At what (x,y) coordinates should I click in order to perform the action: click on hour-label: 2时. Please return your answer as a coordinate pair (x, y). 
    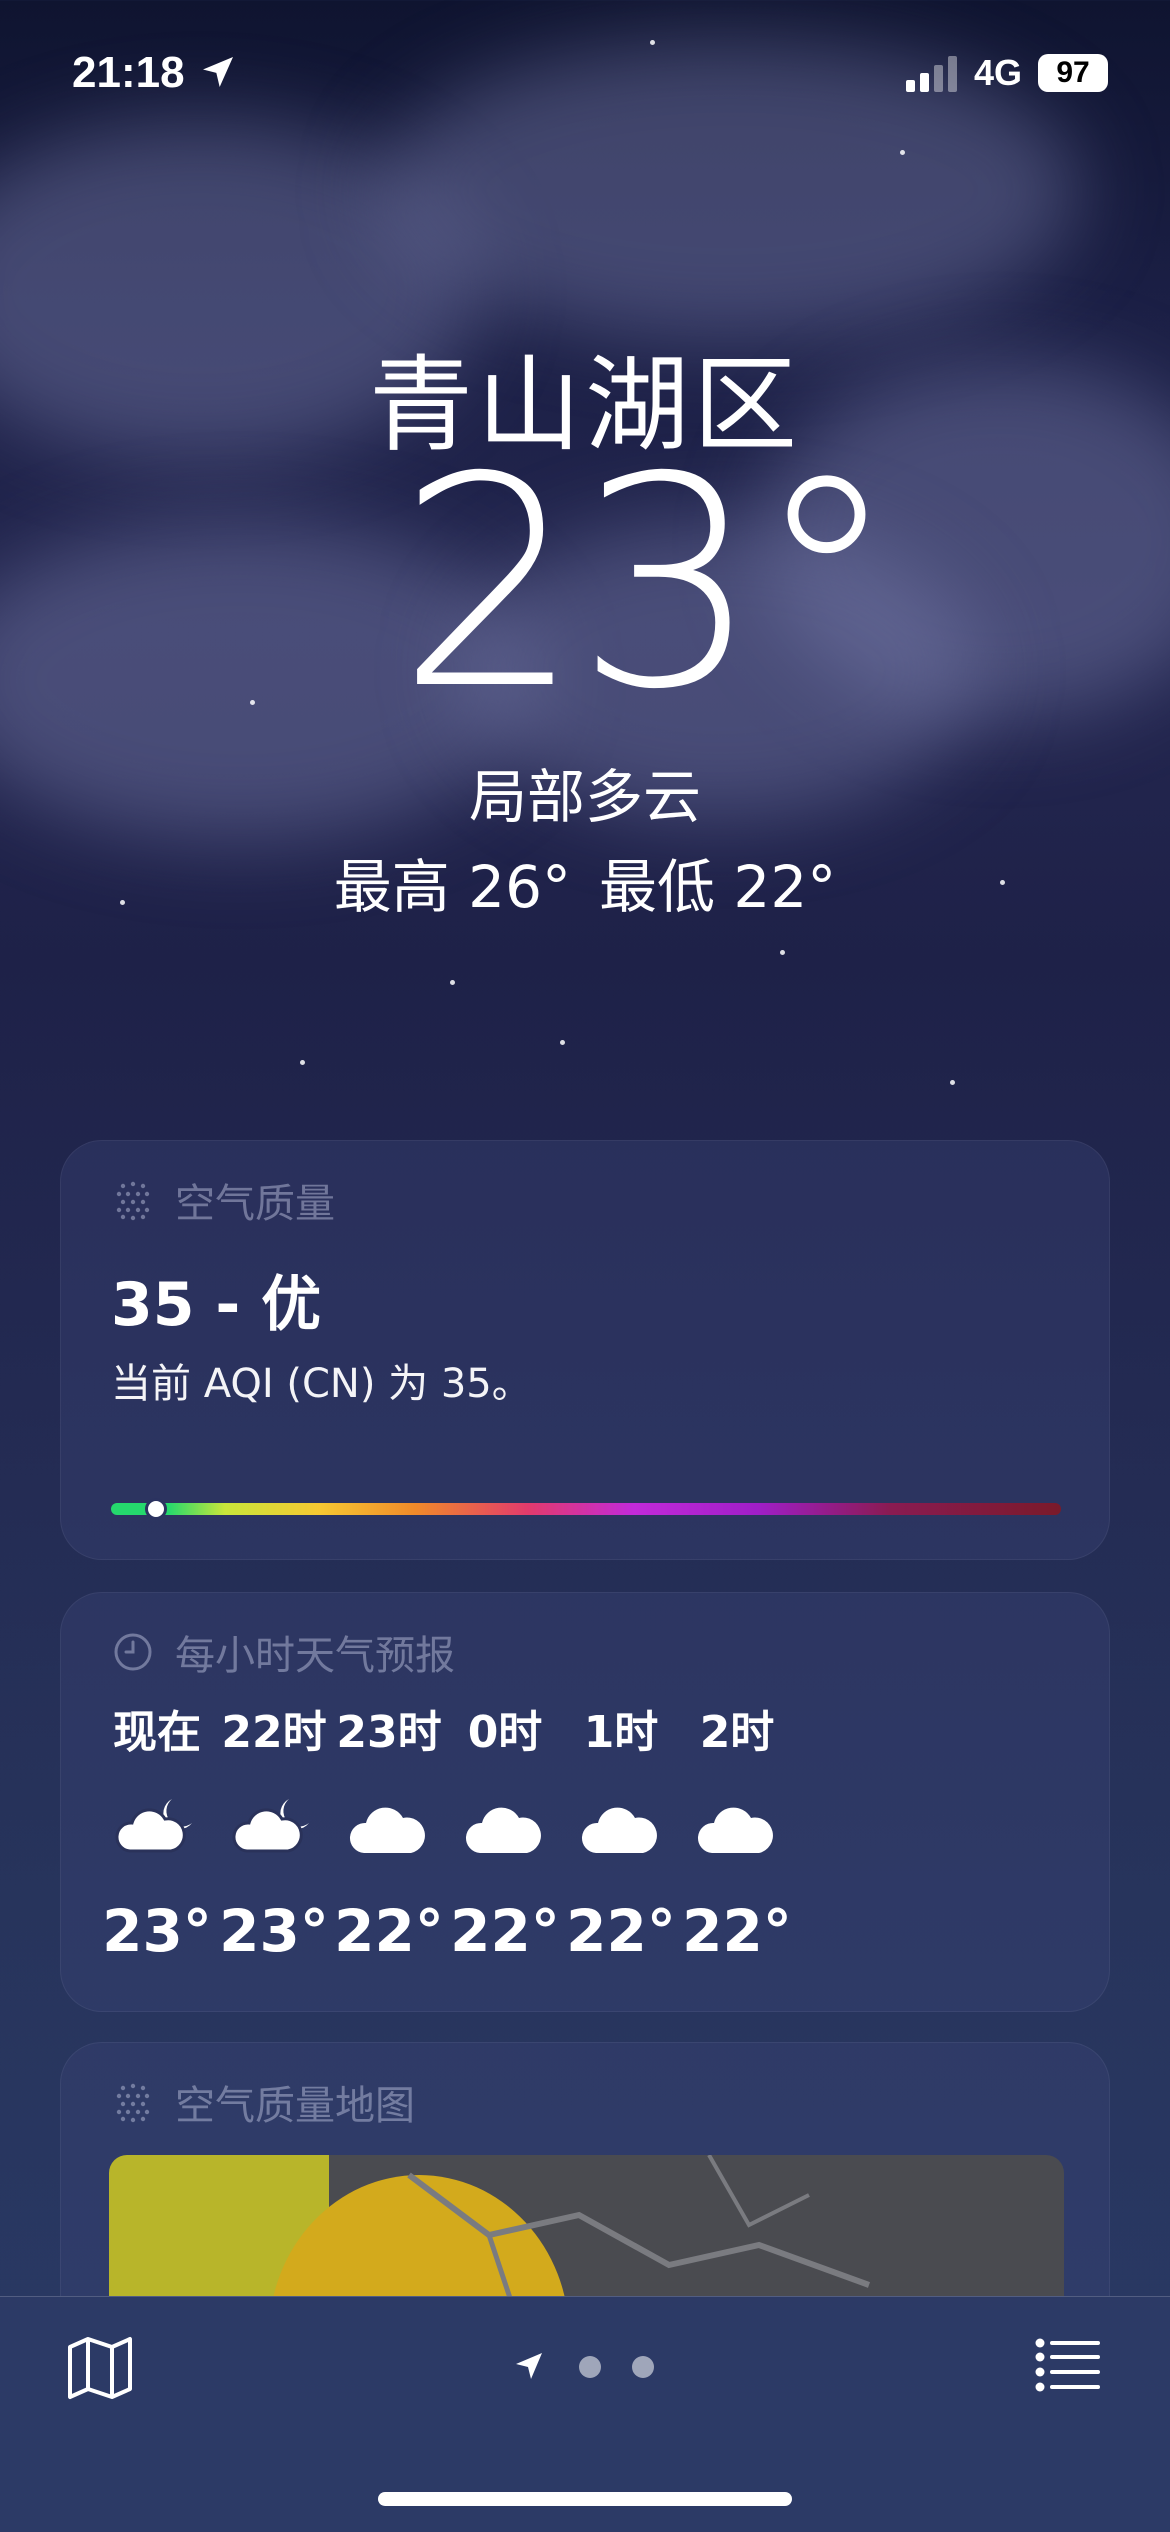
    Looking at the image, I should click on (737, 1732).